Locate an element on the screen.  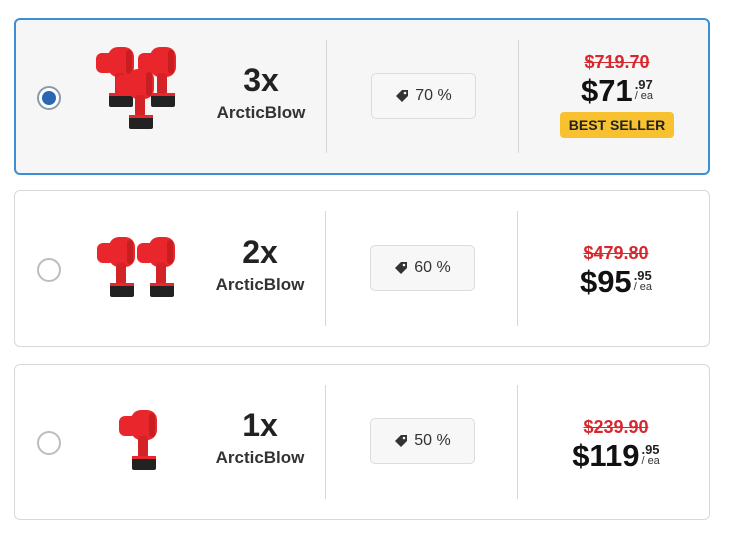
discount-chip: 60 % is located at coordinates (422, 267).